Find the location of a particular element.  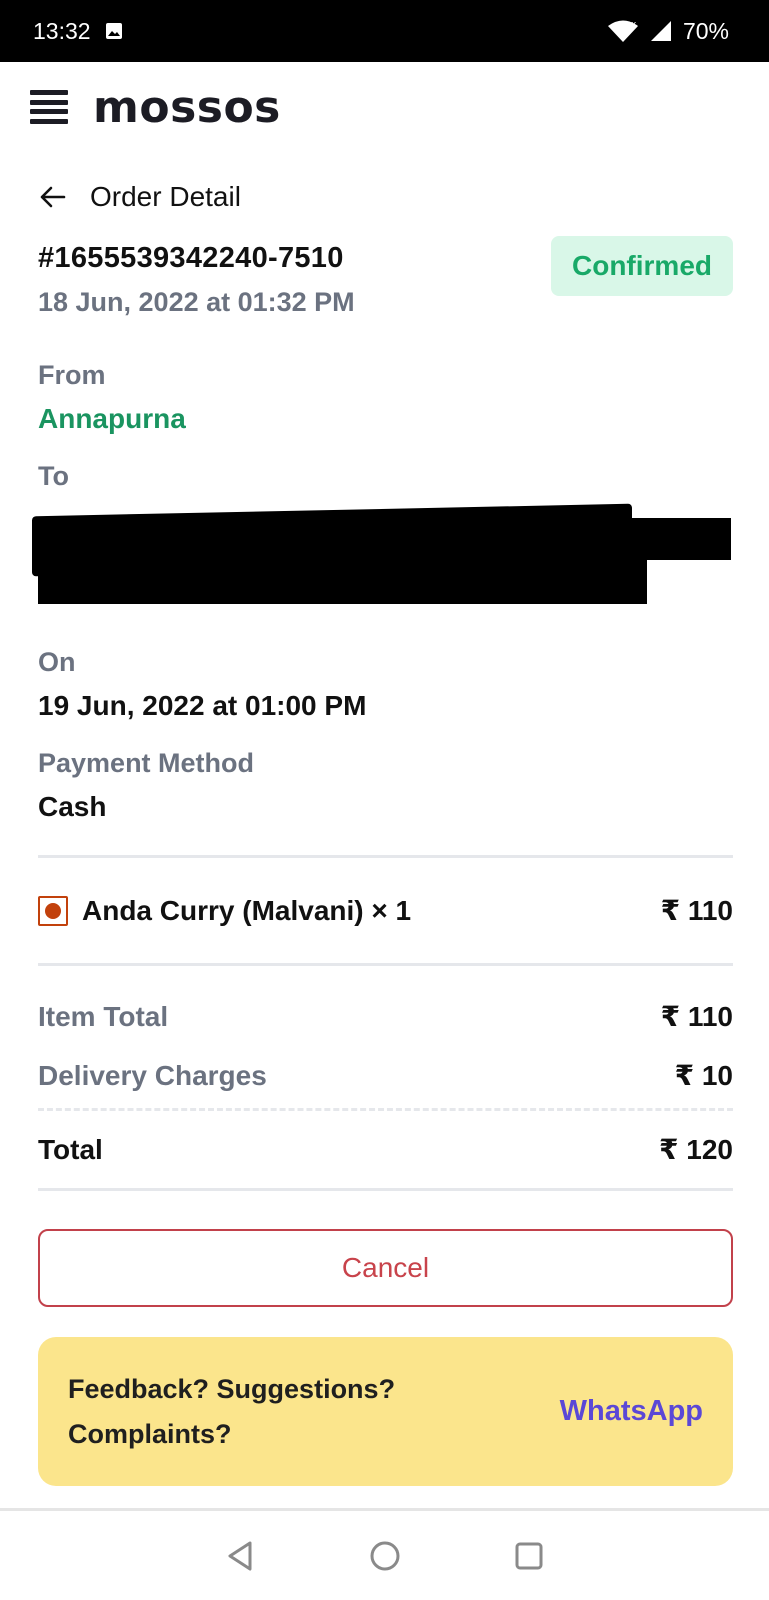

redacted-address is located at coordinates (382, 562).